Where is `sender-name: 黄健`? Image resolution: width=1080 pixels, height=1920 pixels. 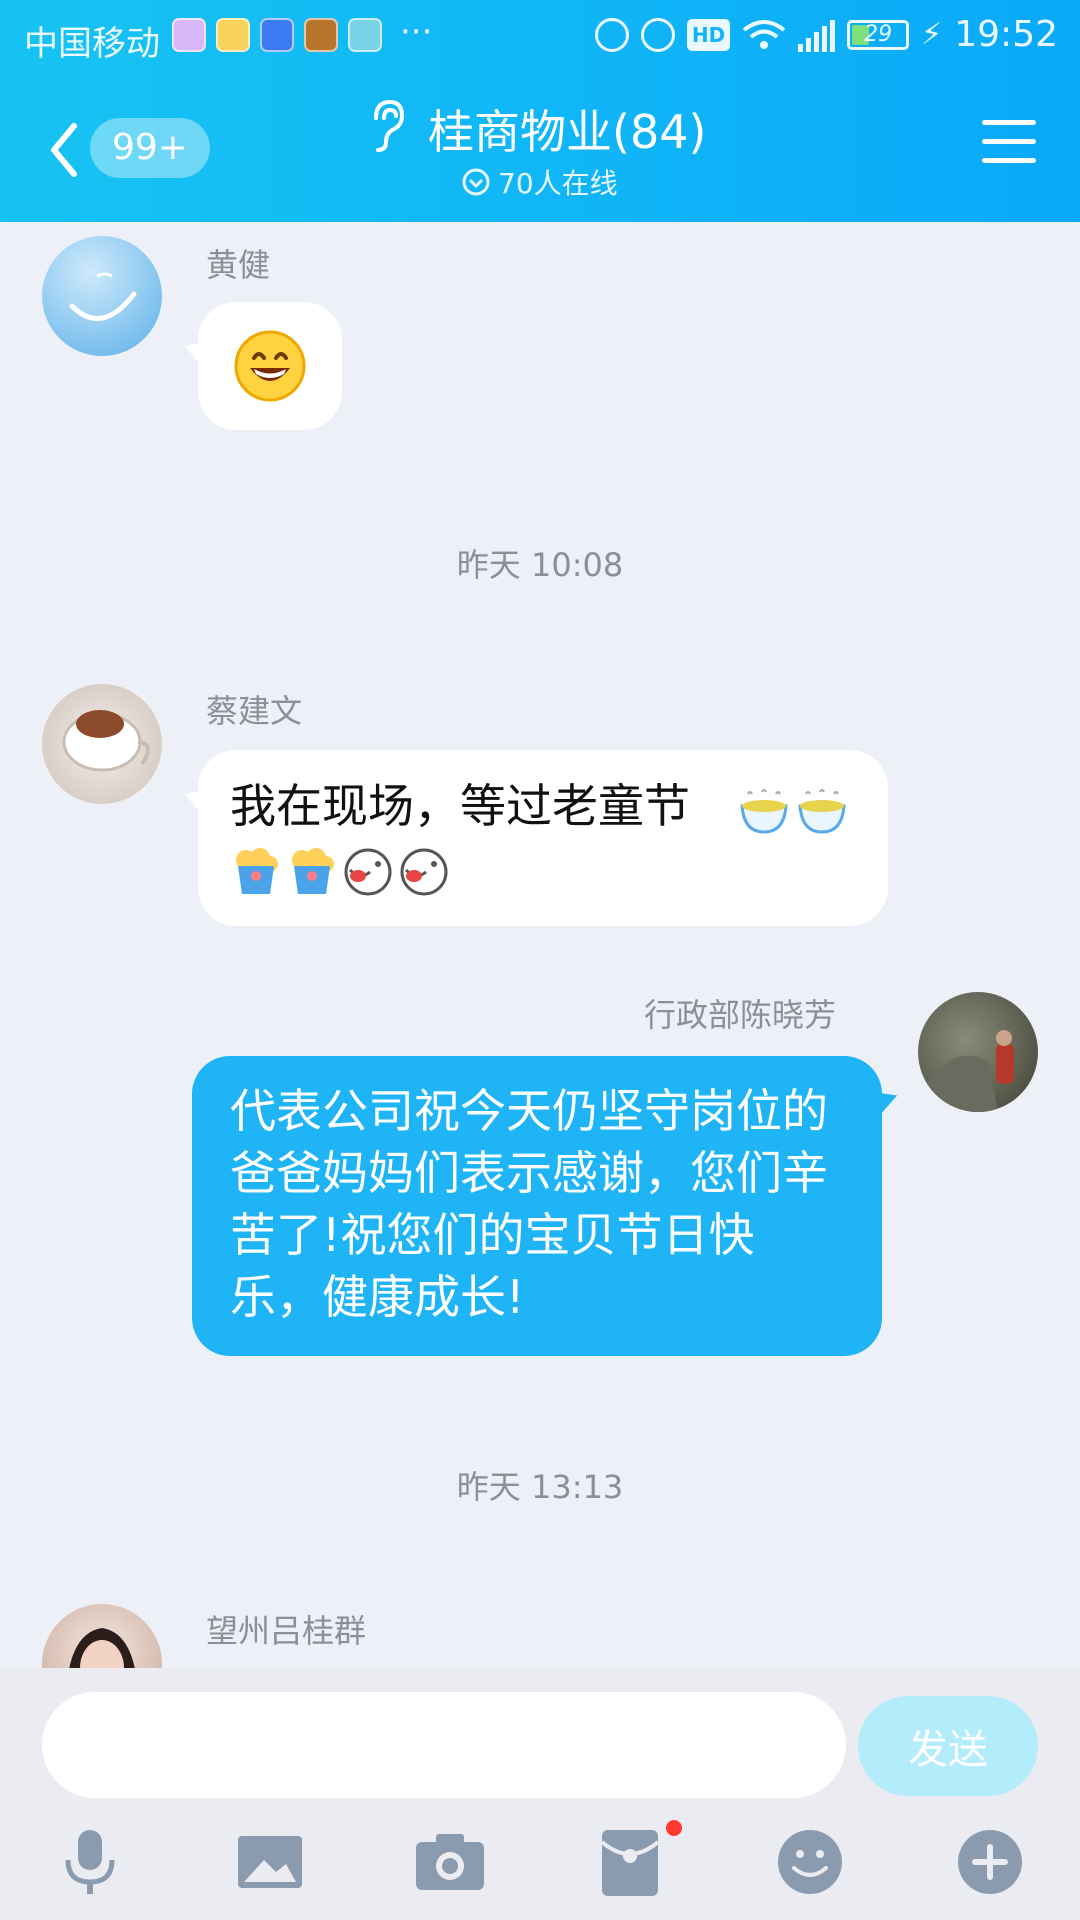 sender-name: 黄健 is located at coordinates (238, 265).